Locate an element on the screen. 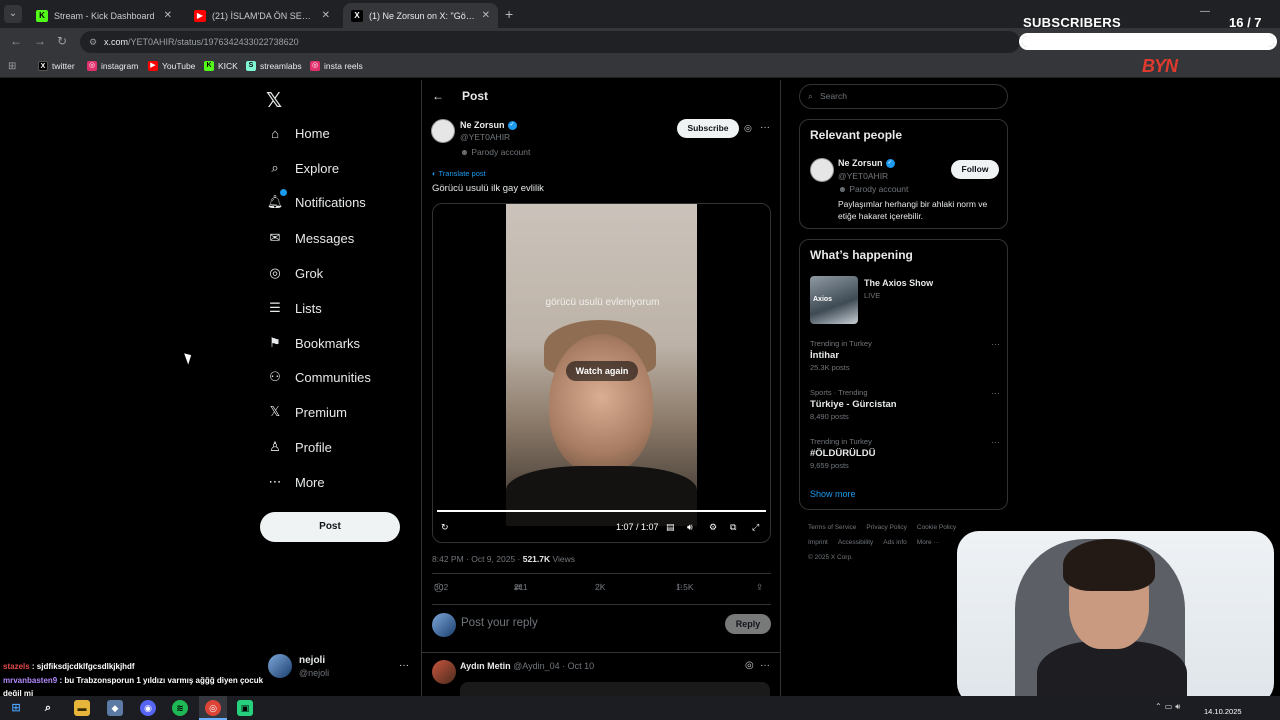  webcam-feed is located at coordinates (1115, 618).